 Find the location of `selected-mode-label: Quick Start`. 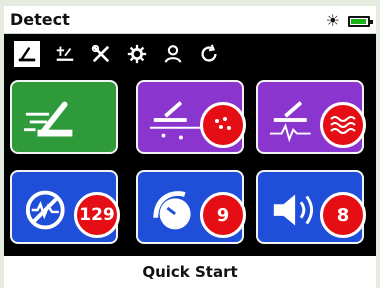

selected-mode-label: Quick Start is located at coordinates (190, 272).